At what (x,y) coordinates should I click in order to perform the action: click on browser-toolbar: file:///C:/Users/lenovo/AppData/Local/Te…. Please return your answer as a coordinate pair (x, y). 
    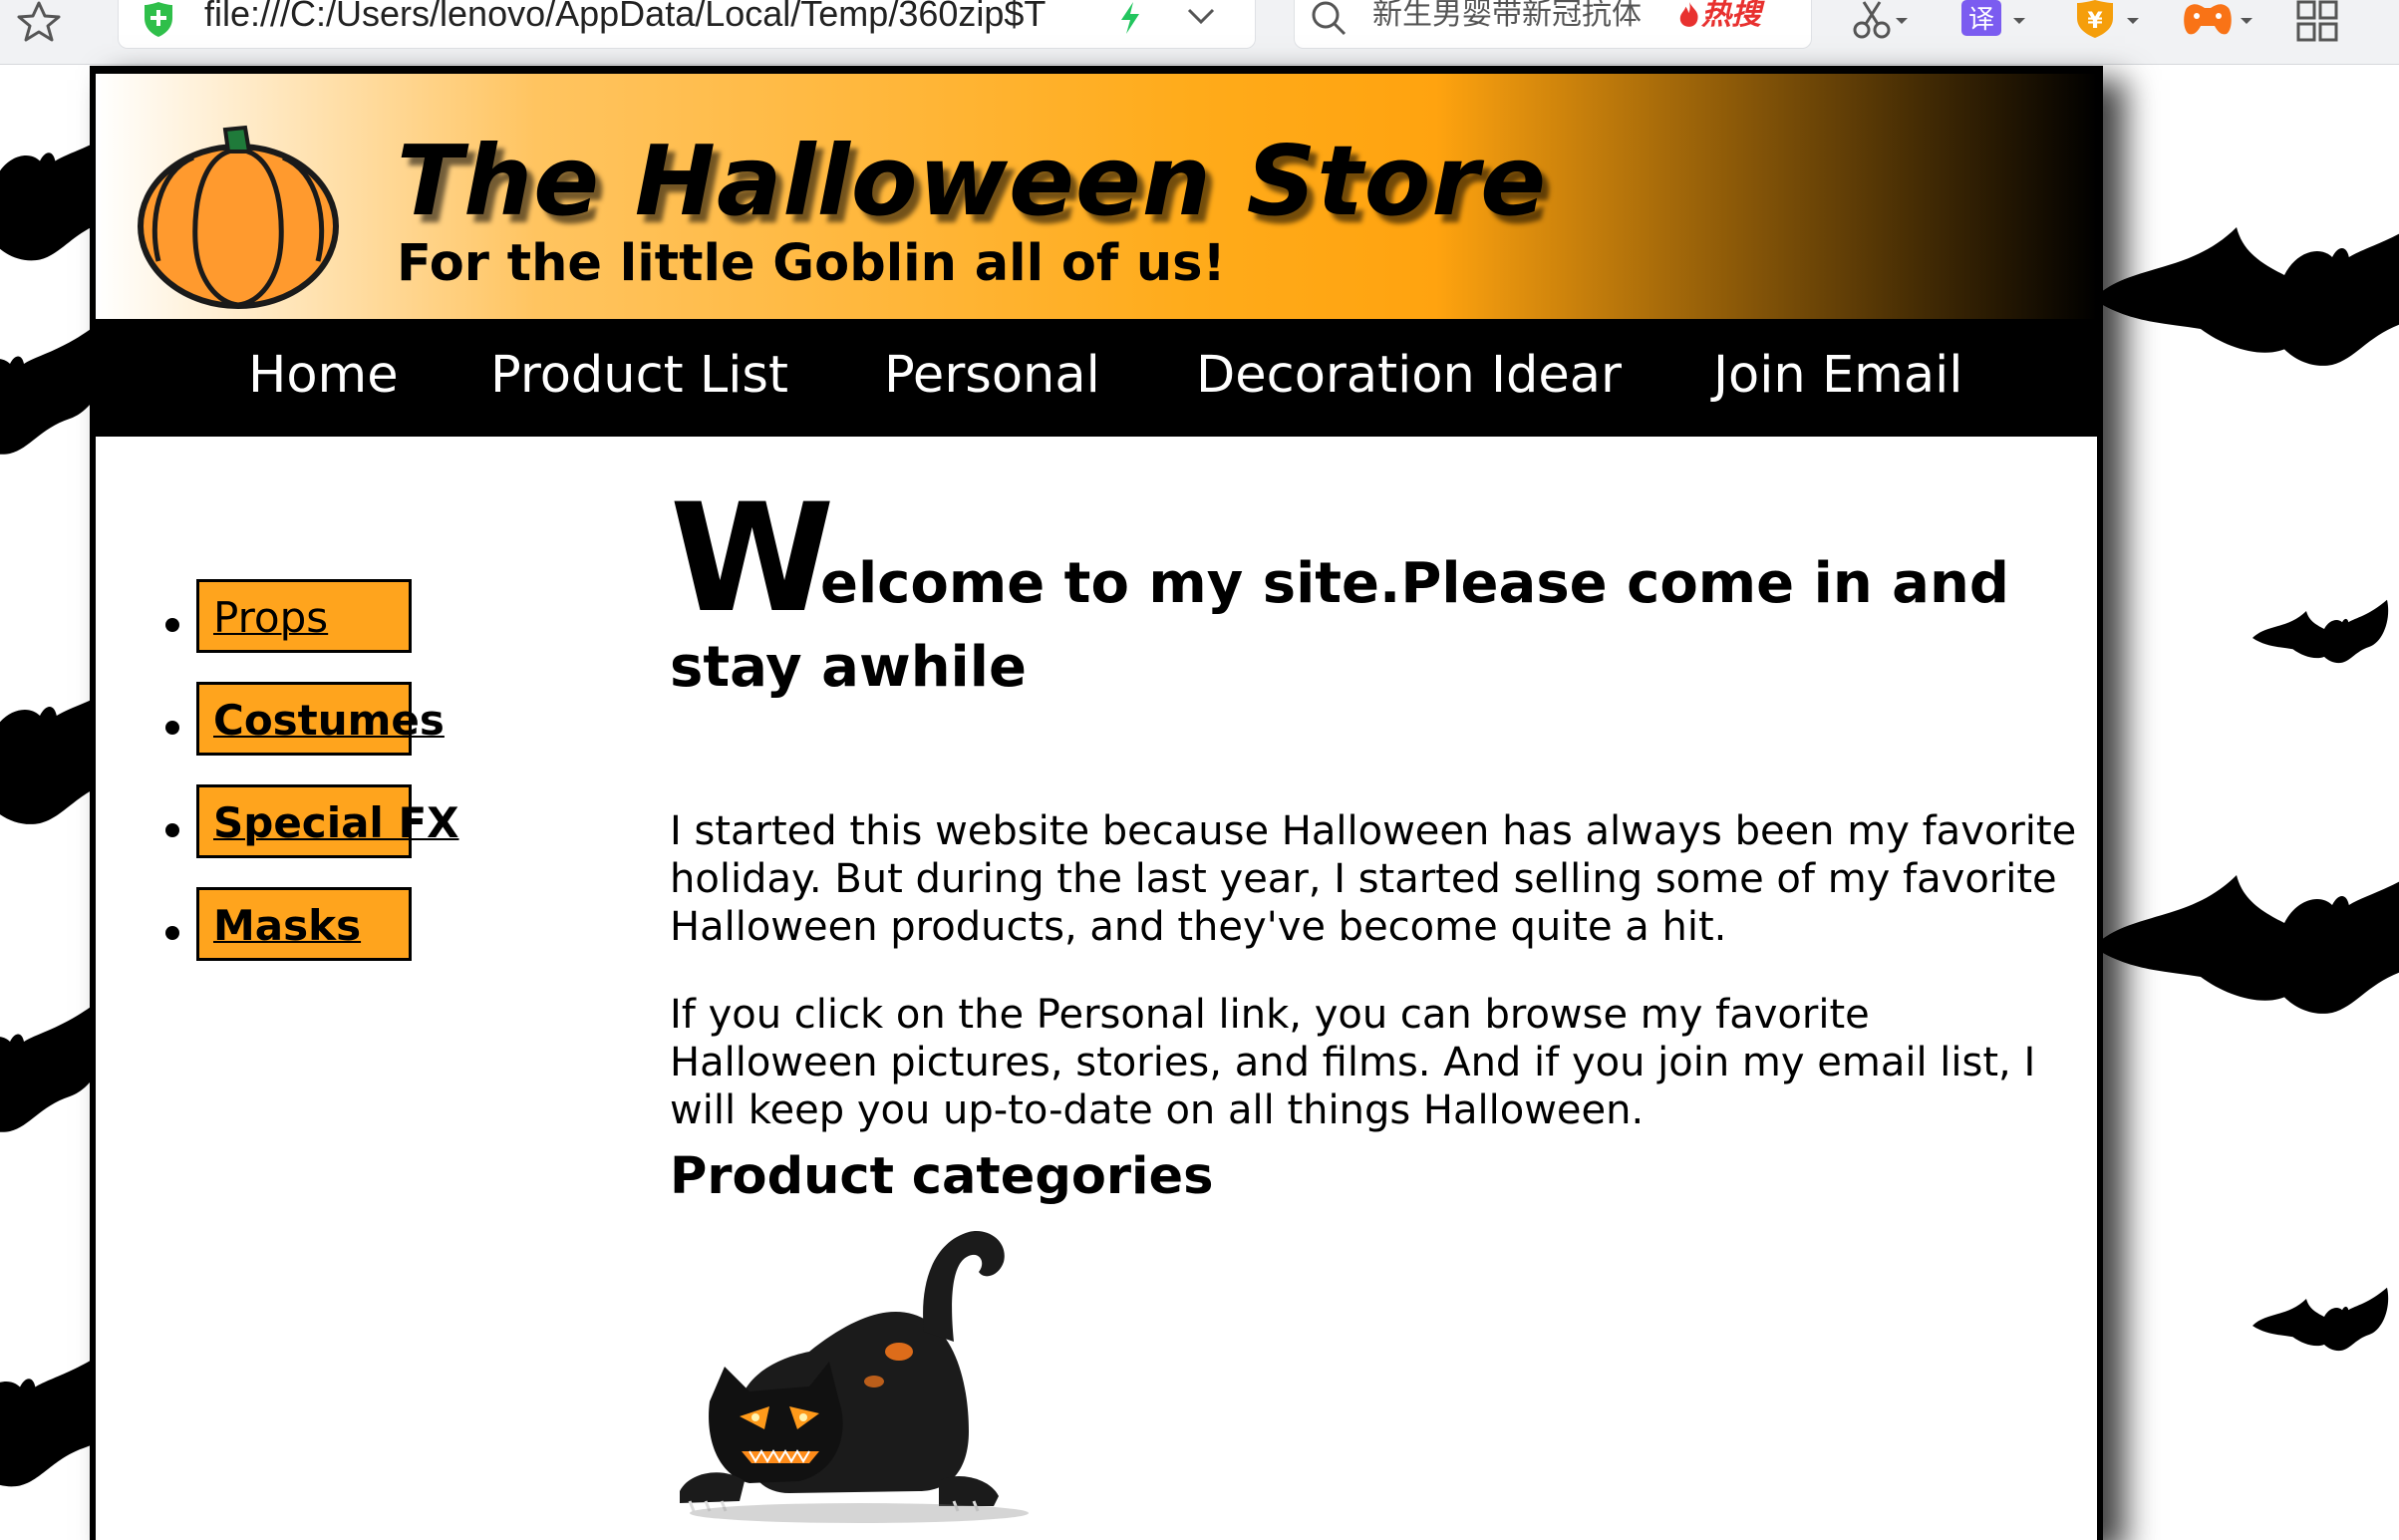
    Looking at the image, I should click on (1199, 33).